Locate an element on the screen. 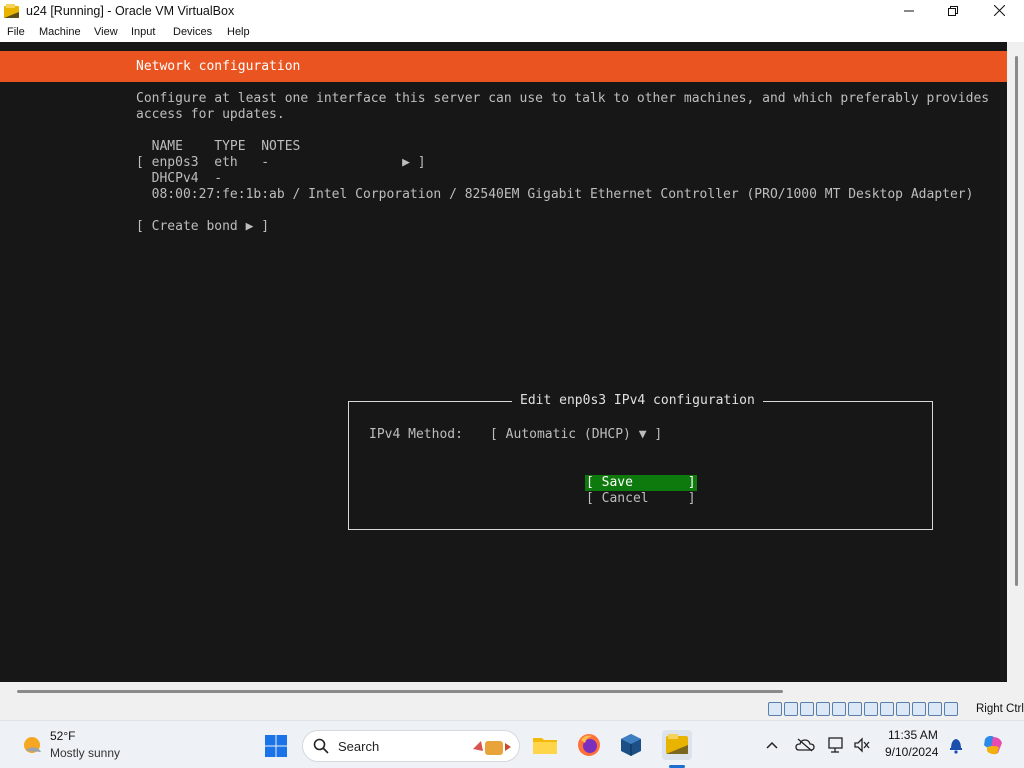 This screenshot has height=768, width=1024. close-icon is located at coordinates (999, 12).